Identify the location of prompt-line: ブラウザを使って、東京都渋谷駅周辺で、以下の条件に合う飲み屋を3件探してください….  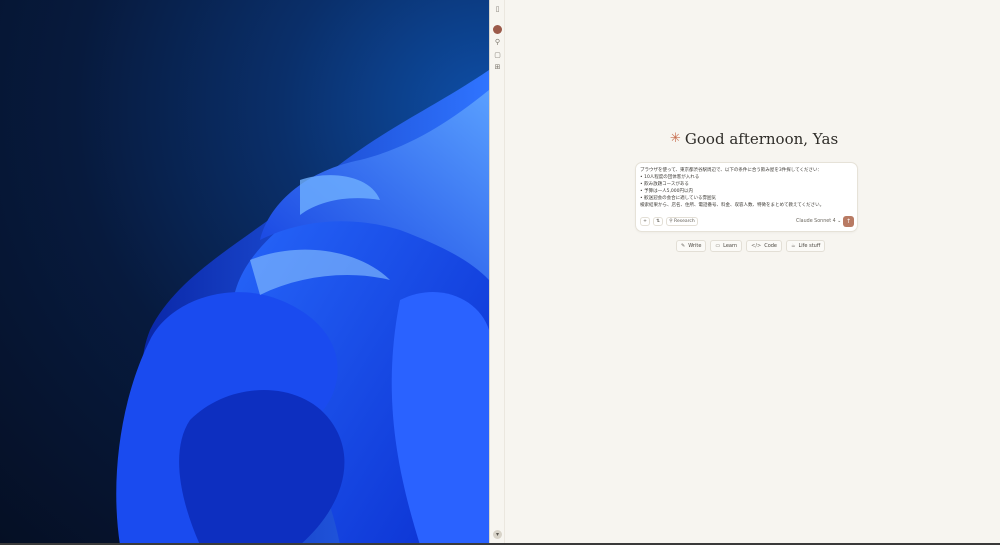
(731, 170).